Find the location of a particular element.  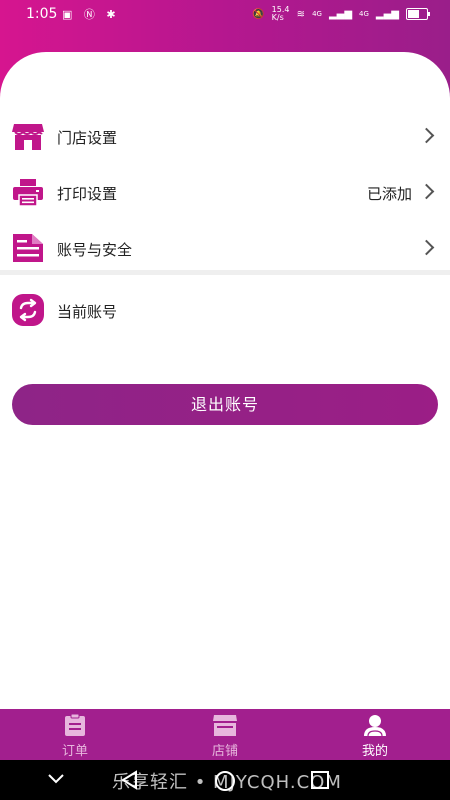

tab-label: 订单 is located at coordinates (74, 751).